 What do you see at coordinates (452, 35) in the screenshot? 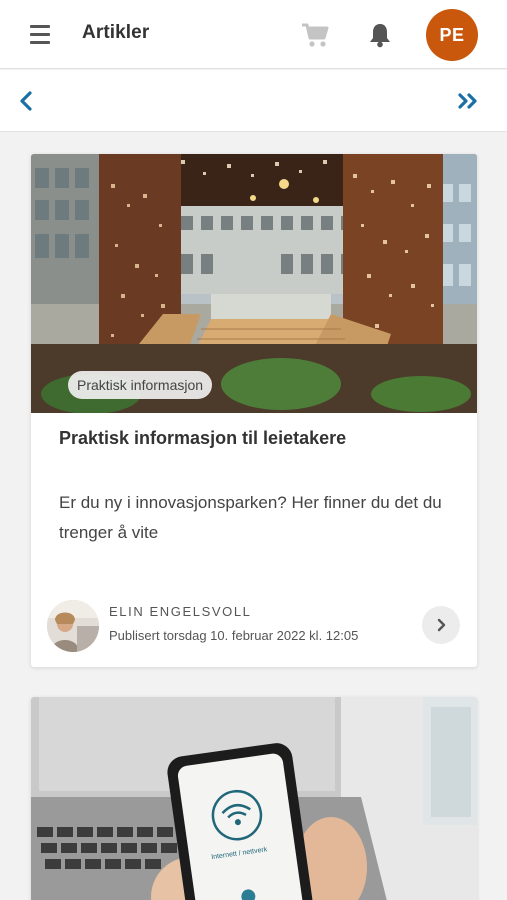
I see `user-avatar-button: PE` at bounding box center [452, 35].